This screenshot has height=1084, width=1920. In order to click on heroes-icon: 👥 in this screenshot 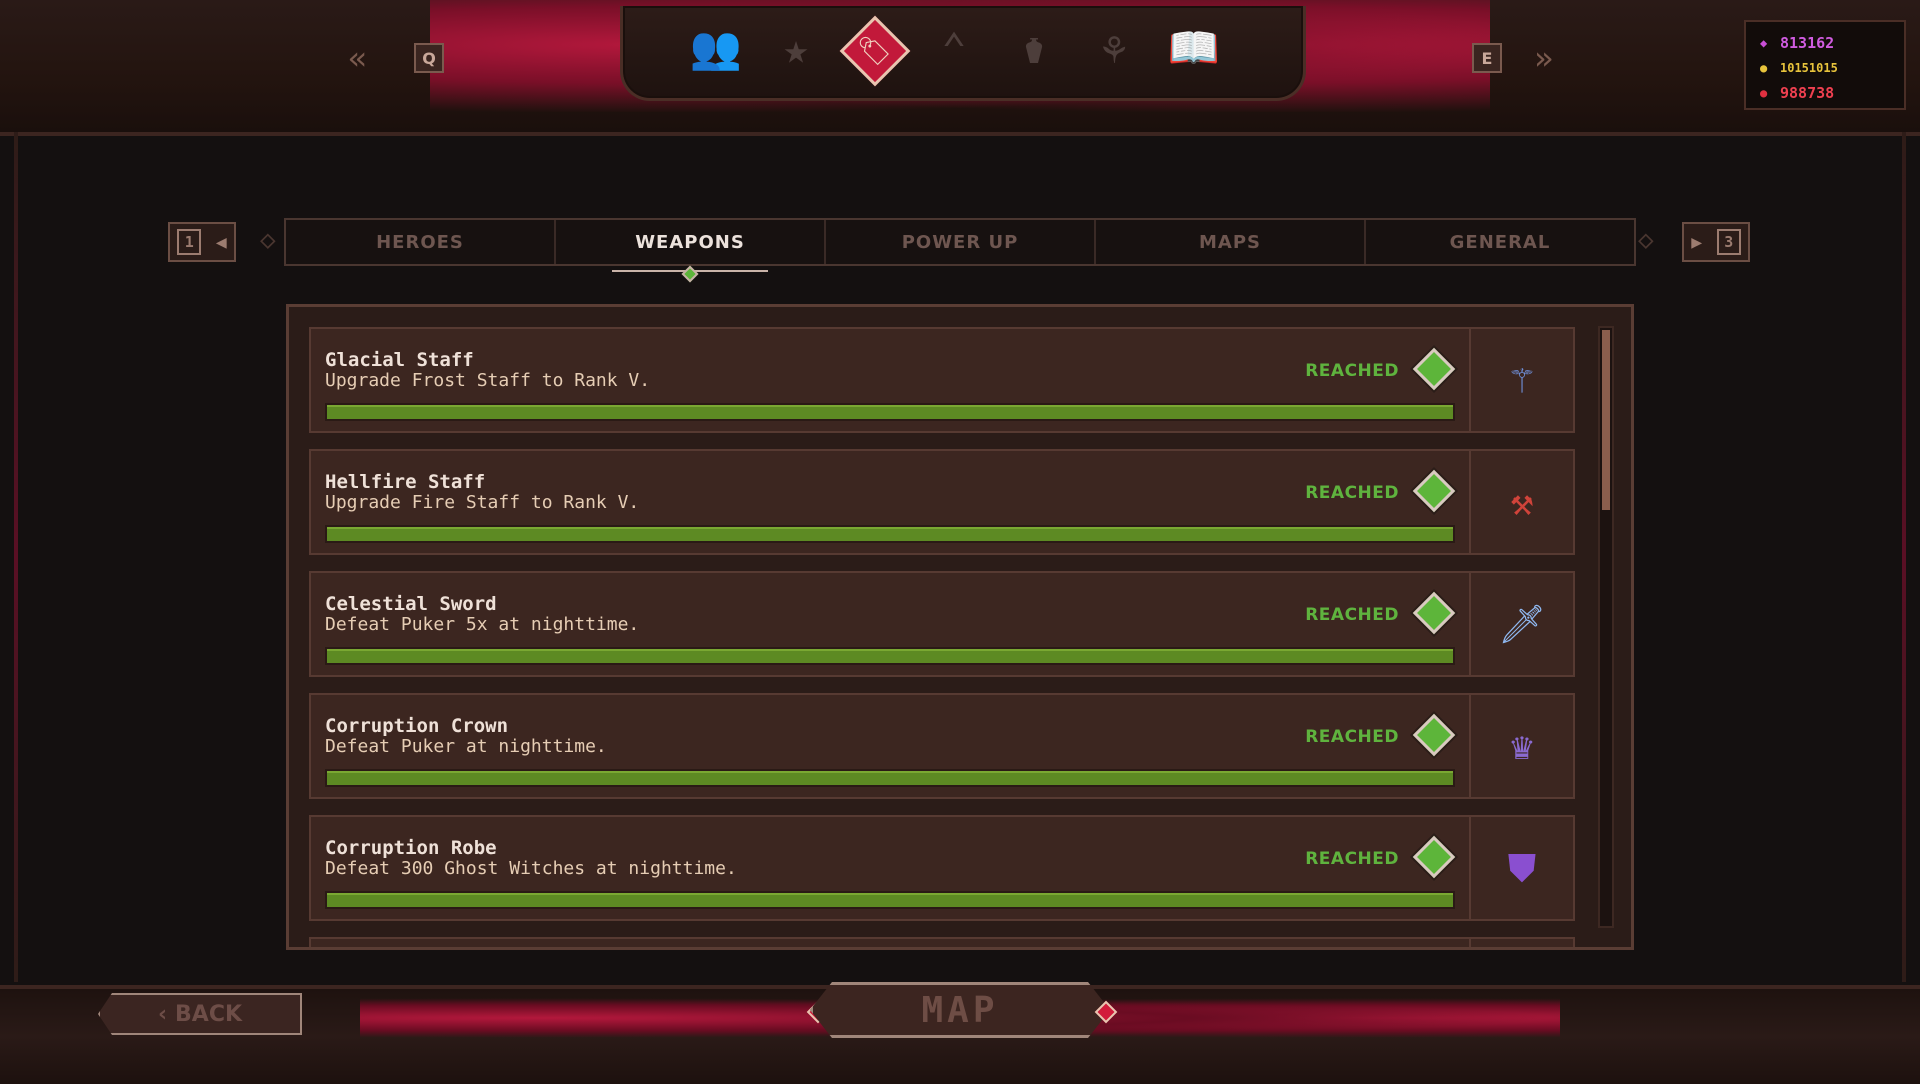, I will do `click(716, 48)`.